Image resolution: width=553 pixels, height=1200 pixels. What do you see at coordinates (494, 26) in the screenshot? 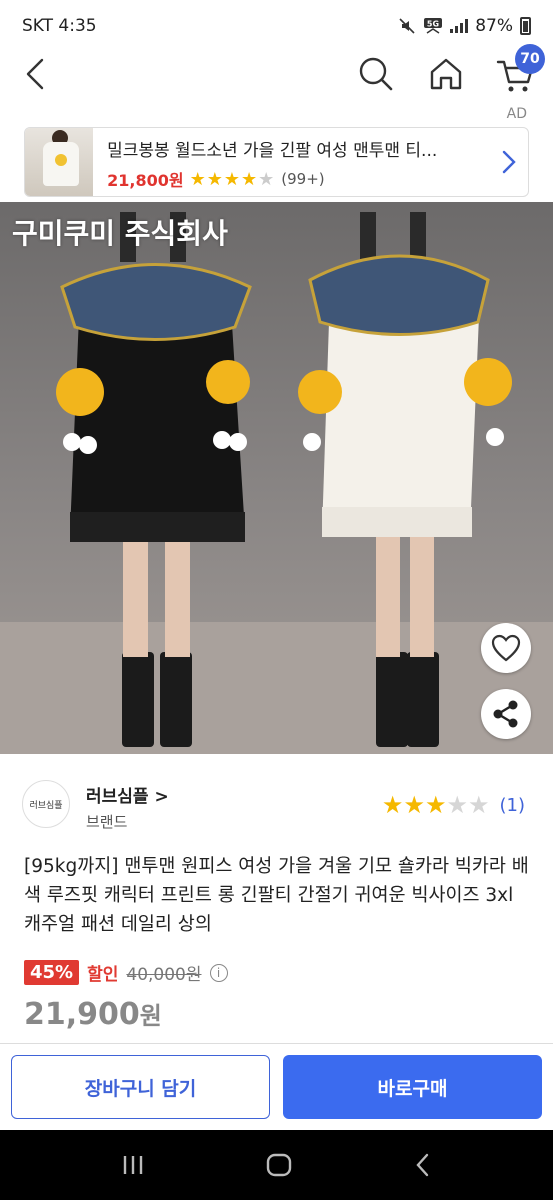
I see `battery-text: 87%` at bounding box center [494, 26].